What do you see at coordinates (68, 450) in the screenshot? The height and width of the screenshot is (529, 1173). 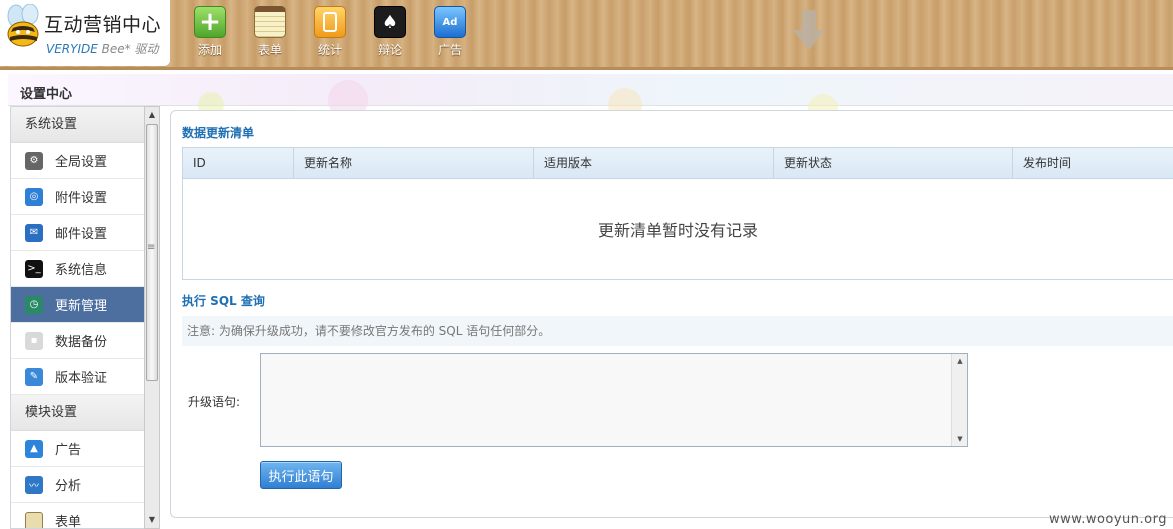 I see `sidebar-item-label: 广告` at bounding box center [68, 450].